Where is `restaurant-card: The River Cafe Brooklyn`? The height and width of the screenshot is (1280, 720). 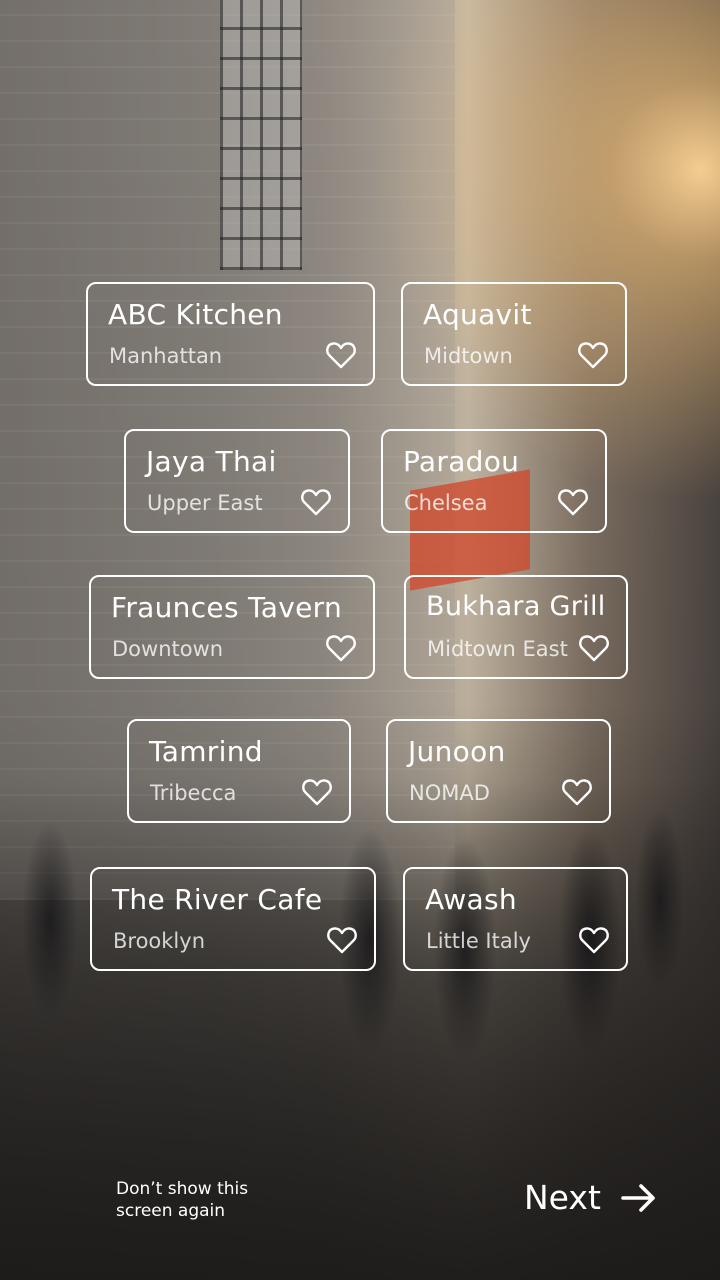 restaurant-card: The River Cafe Brooklyn is located at coordinates (233, 919).